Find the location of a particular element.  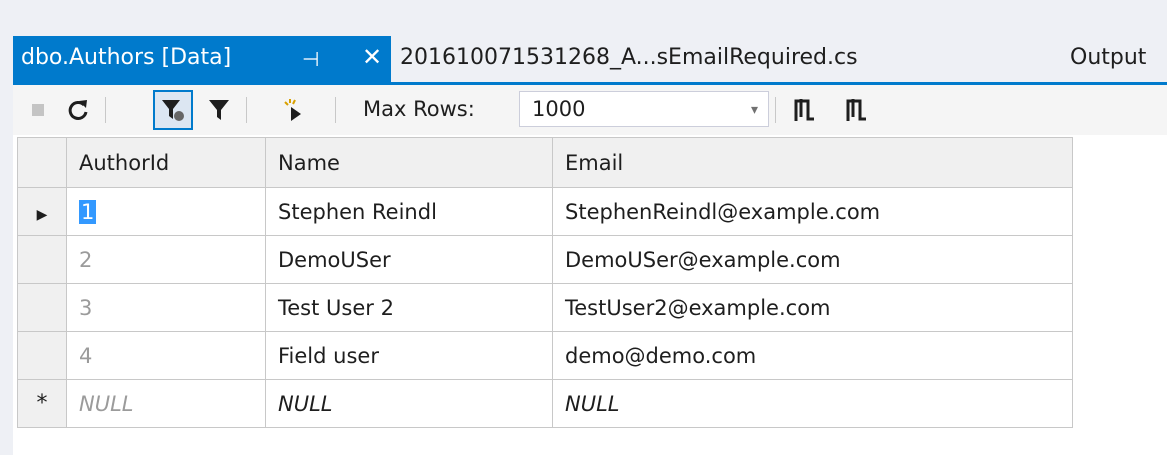

filter-clear-icon is located at coordinates (173, 110).